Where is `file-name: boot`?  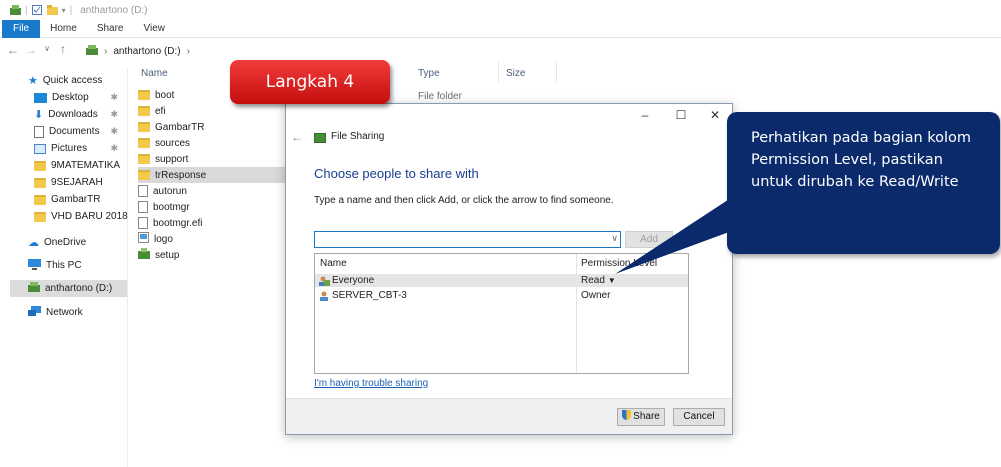 file-name: boot is located at coordinates (165, 95).